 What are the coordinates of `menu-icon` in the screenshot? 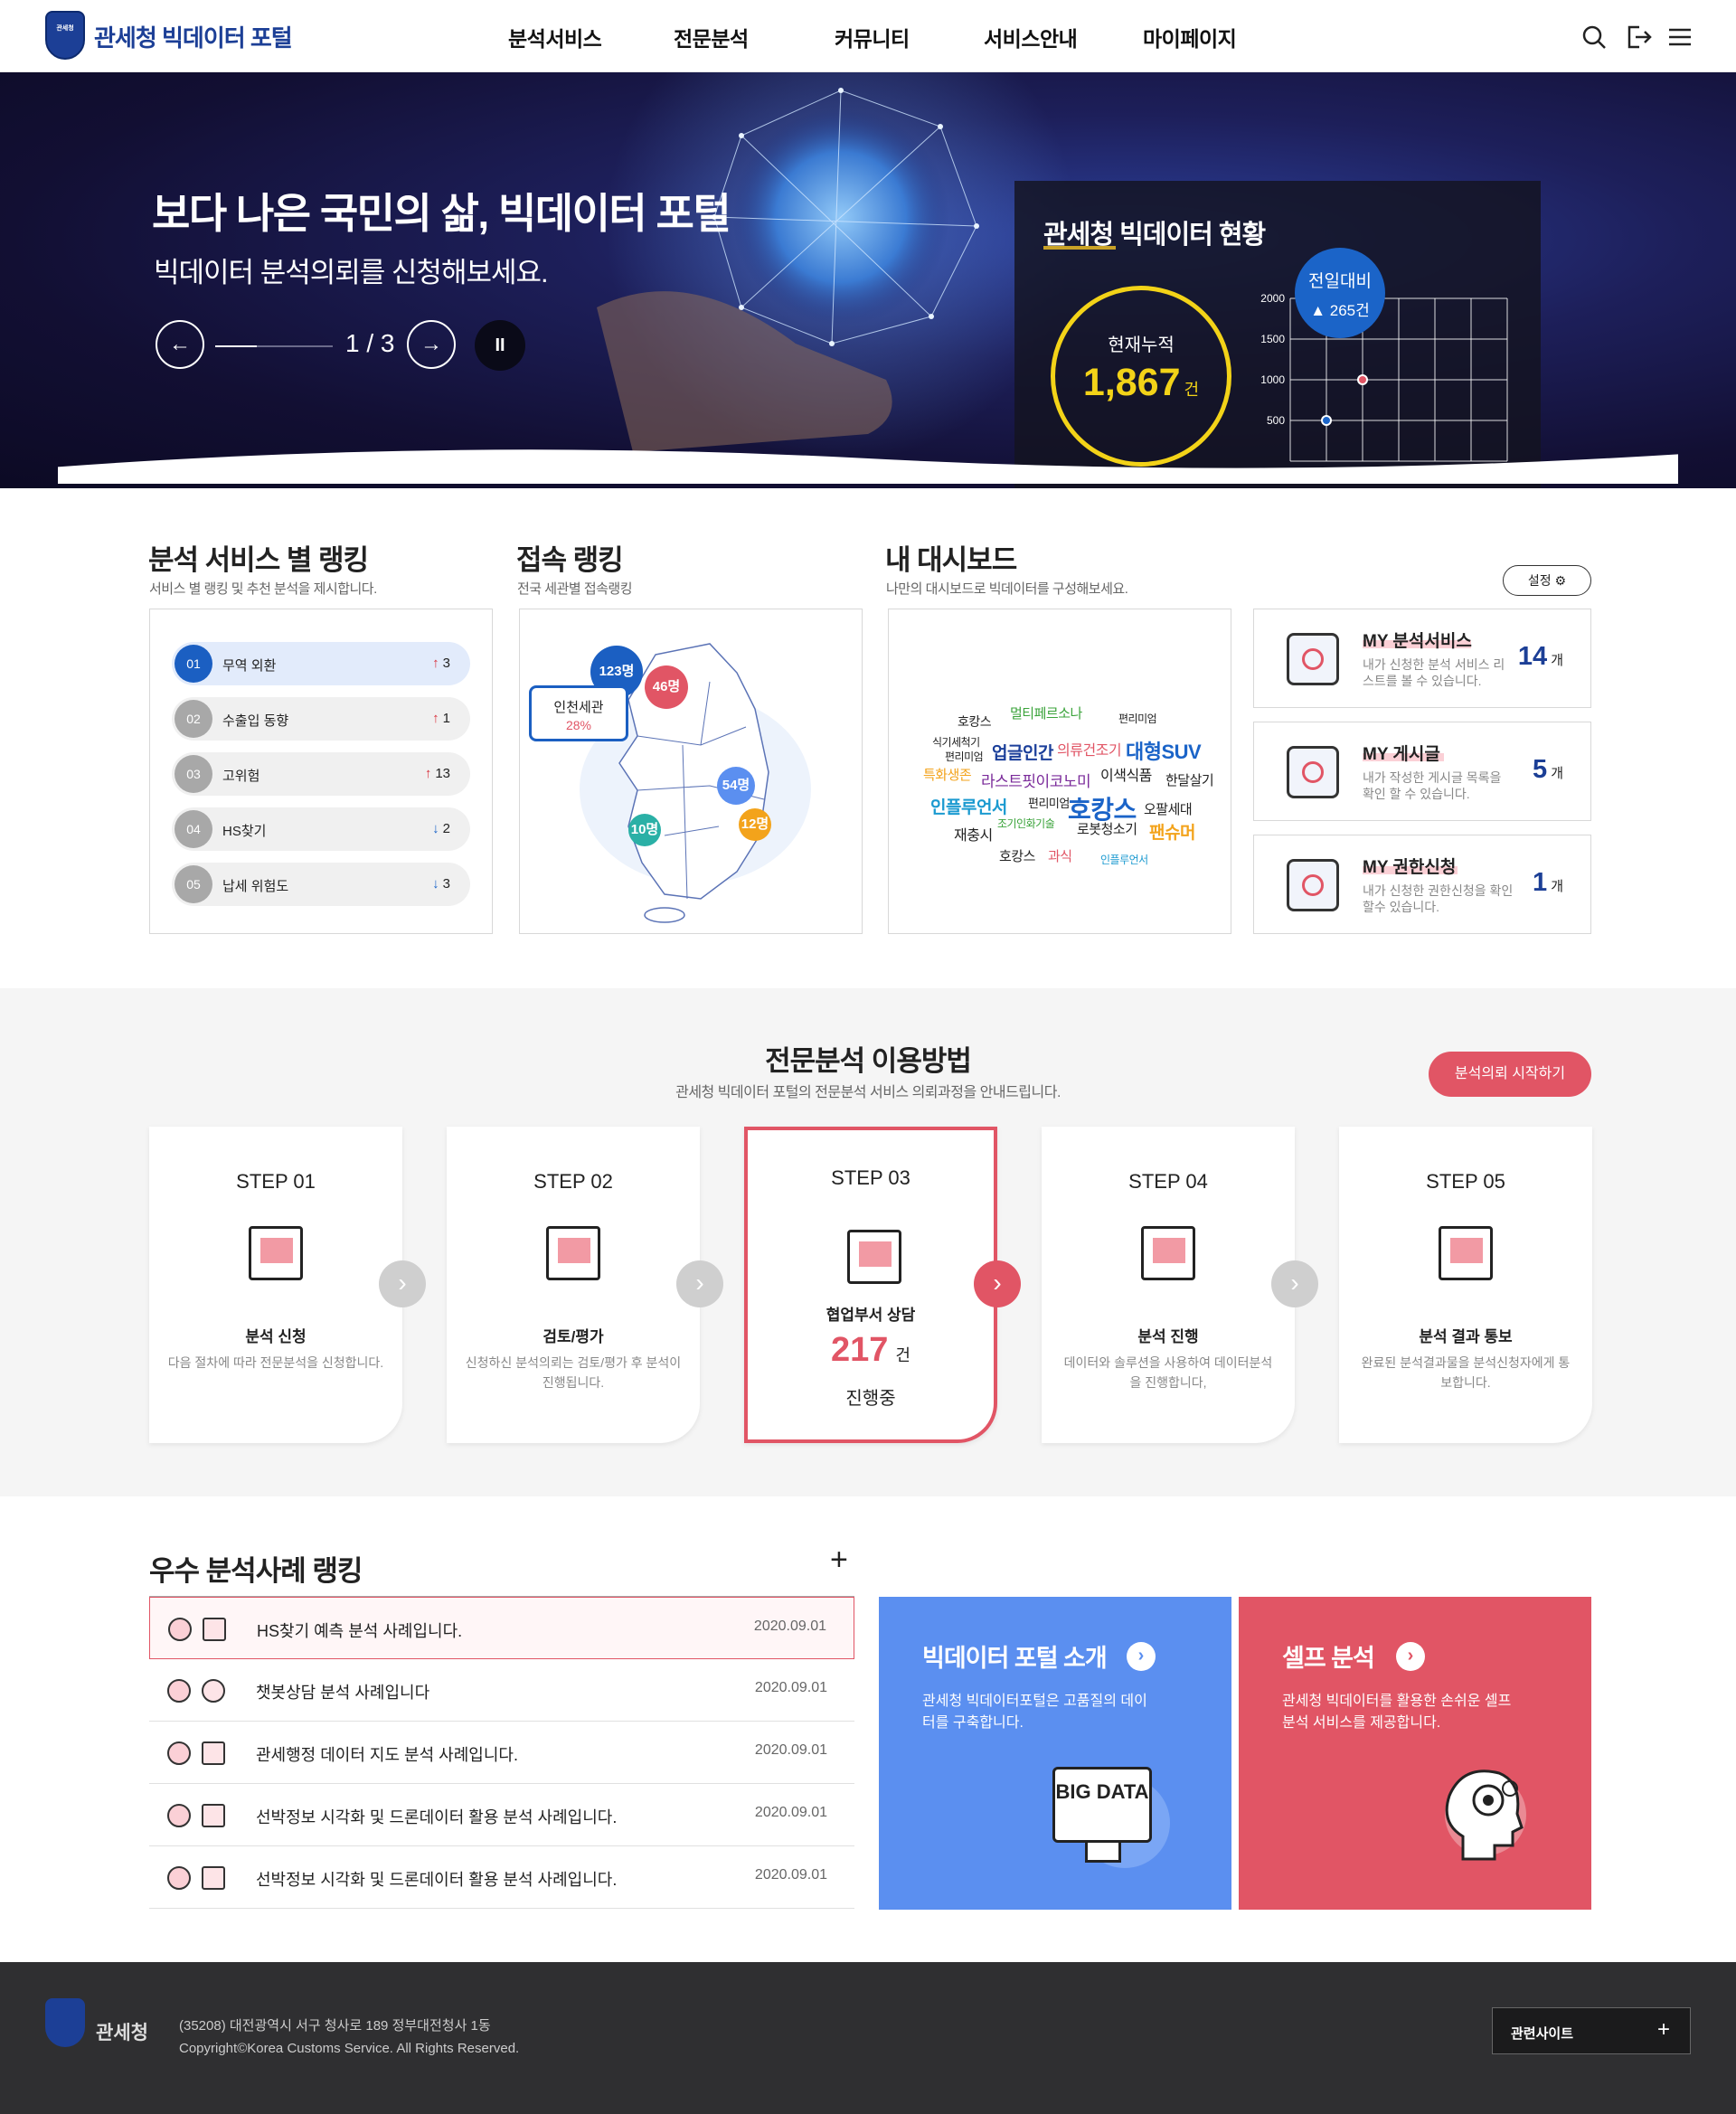 It's located at (1680, 37).